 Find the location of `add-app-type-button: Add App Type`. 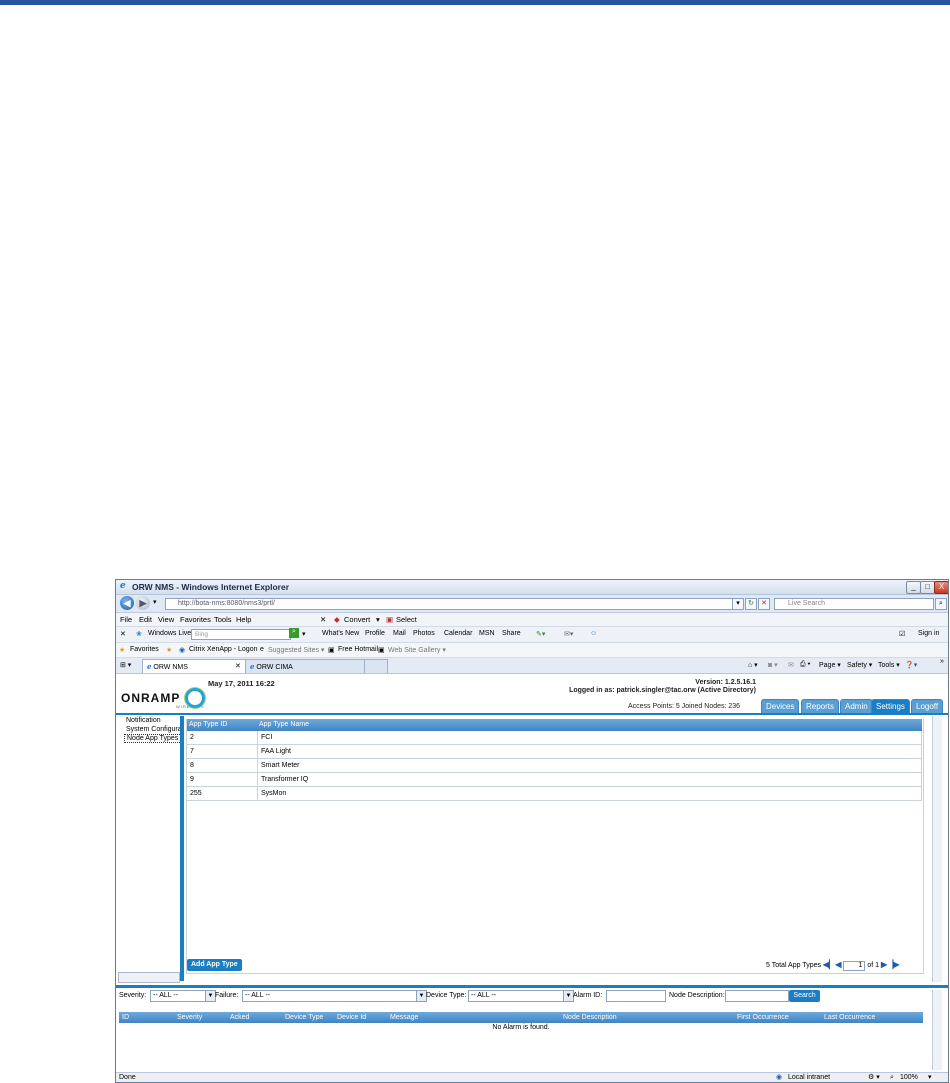

add-app-type-button: Add App Type is located at coordinates (214, 965).